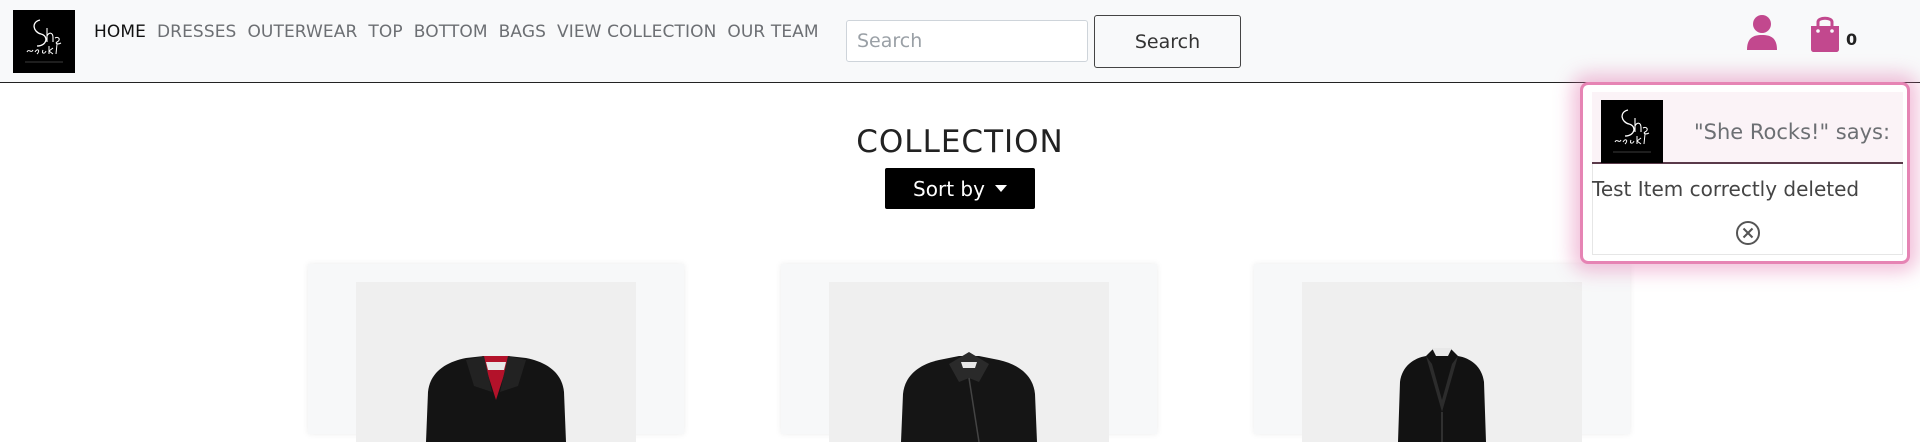  I want to click on close-circle-icon, so click(1748, 233).